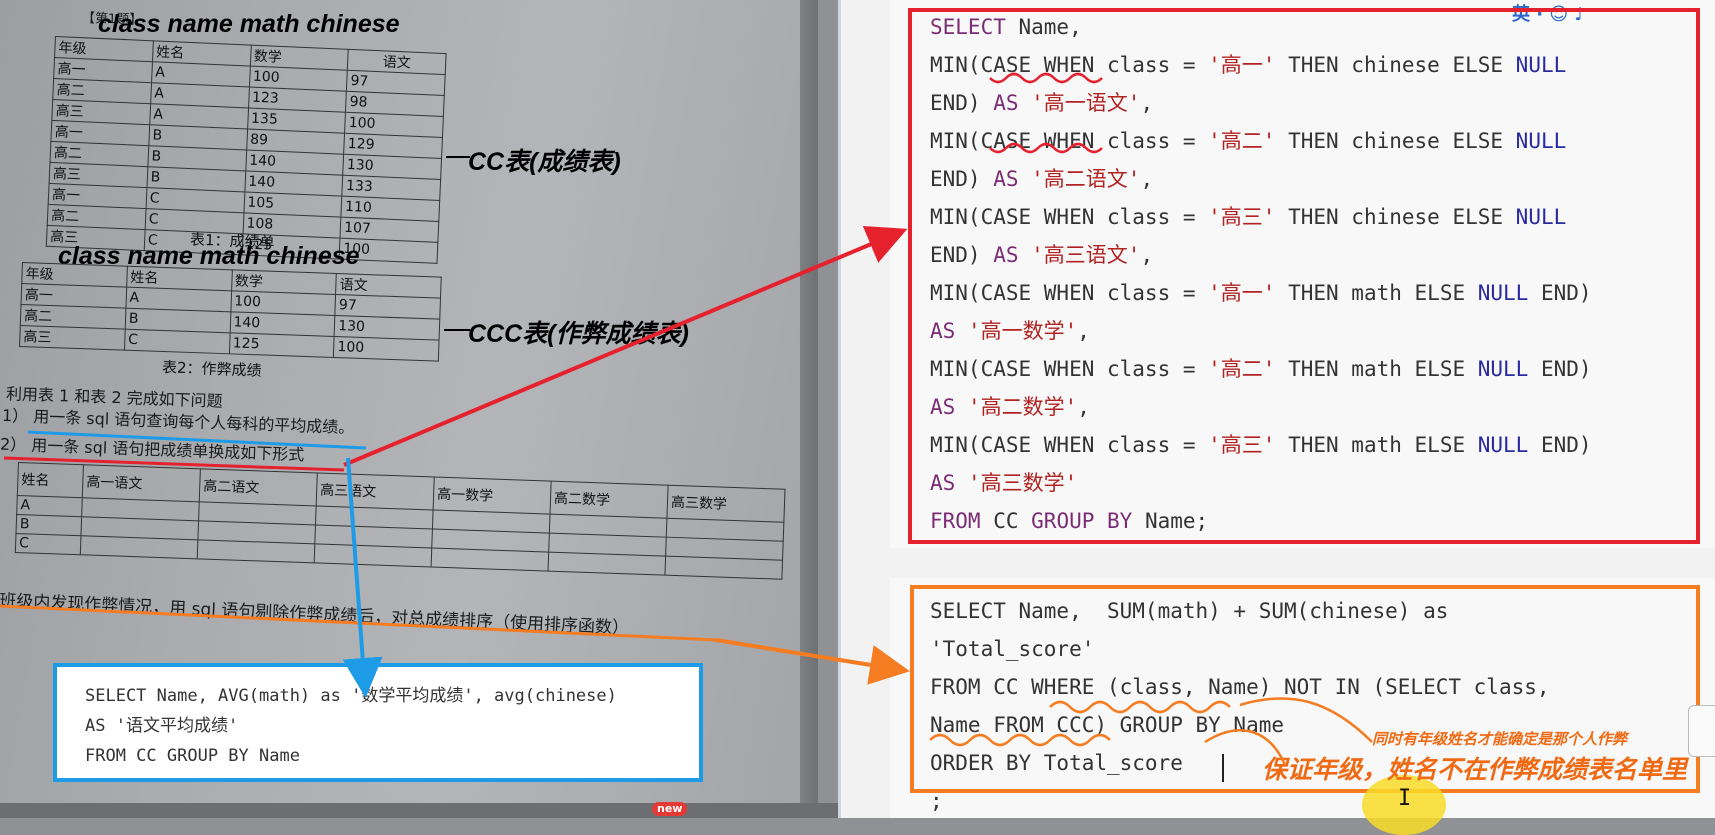 This screenshot has height=835, width=1715. Describe the element at coordinates (726, 504) in the screenshot. I see `table-header: 高三数学` at that location.